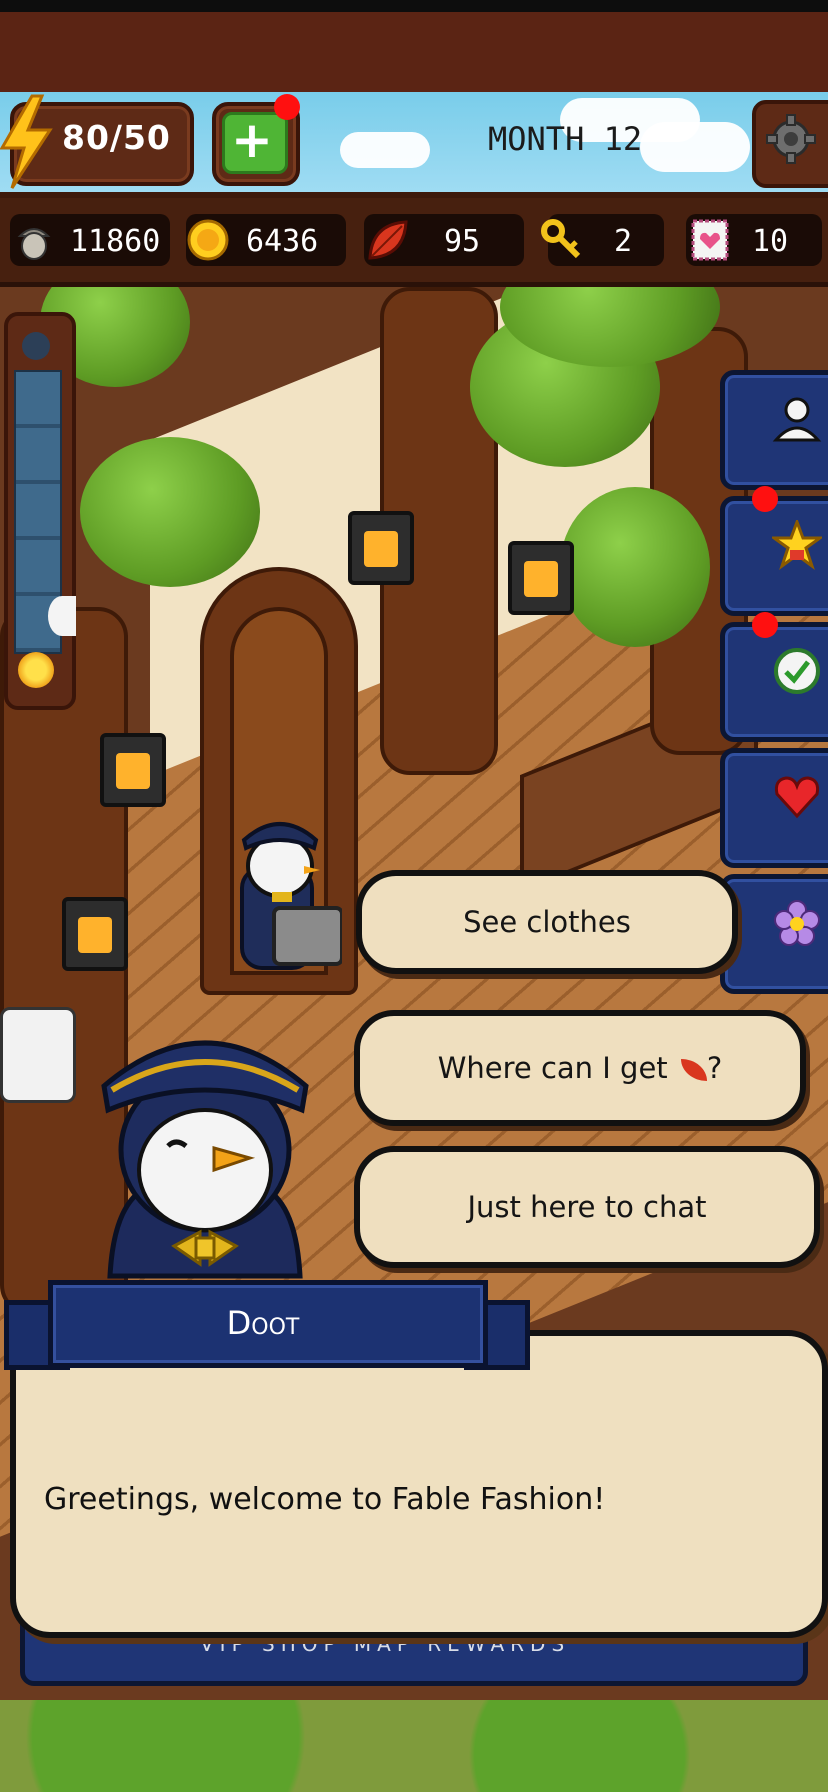 This screenshot has width=828, height=1792. I want to click on ticket-value: 10, so click(770, 241).